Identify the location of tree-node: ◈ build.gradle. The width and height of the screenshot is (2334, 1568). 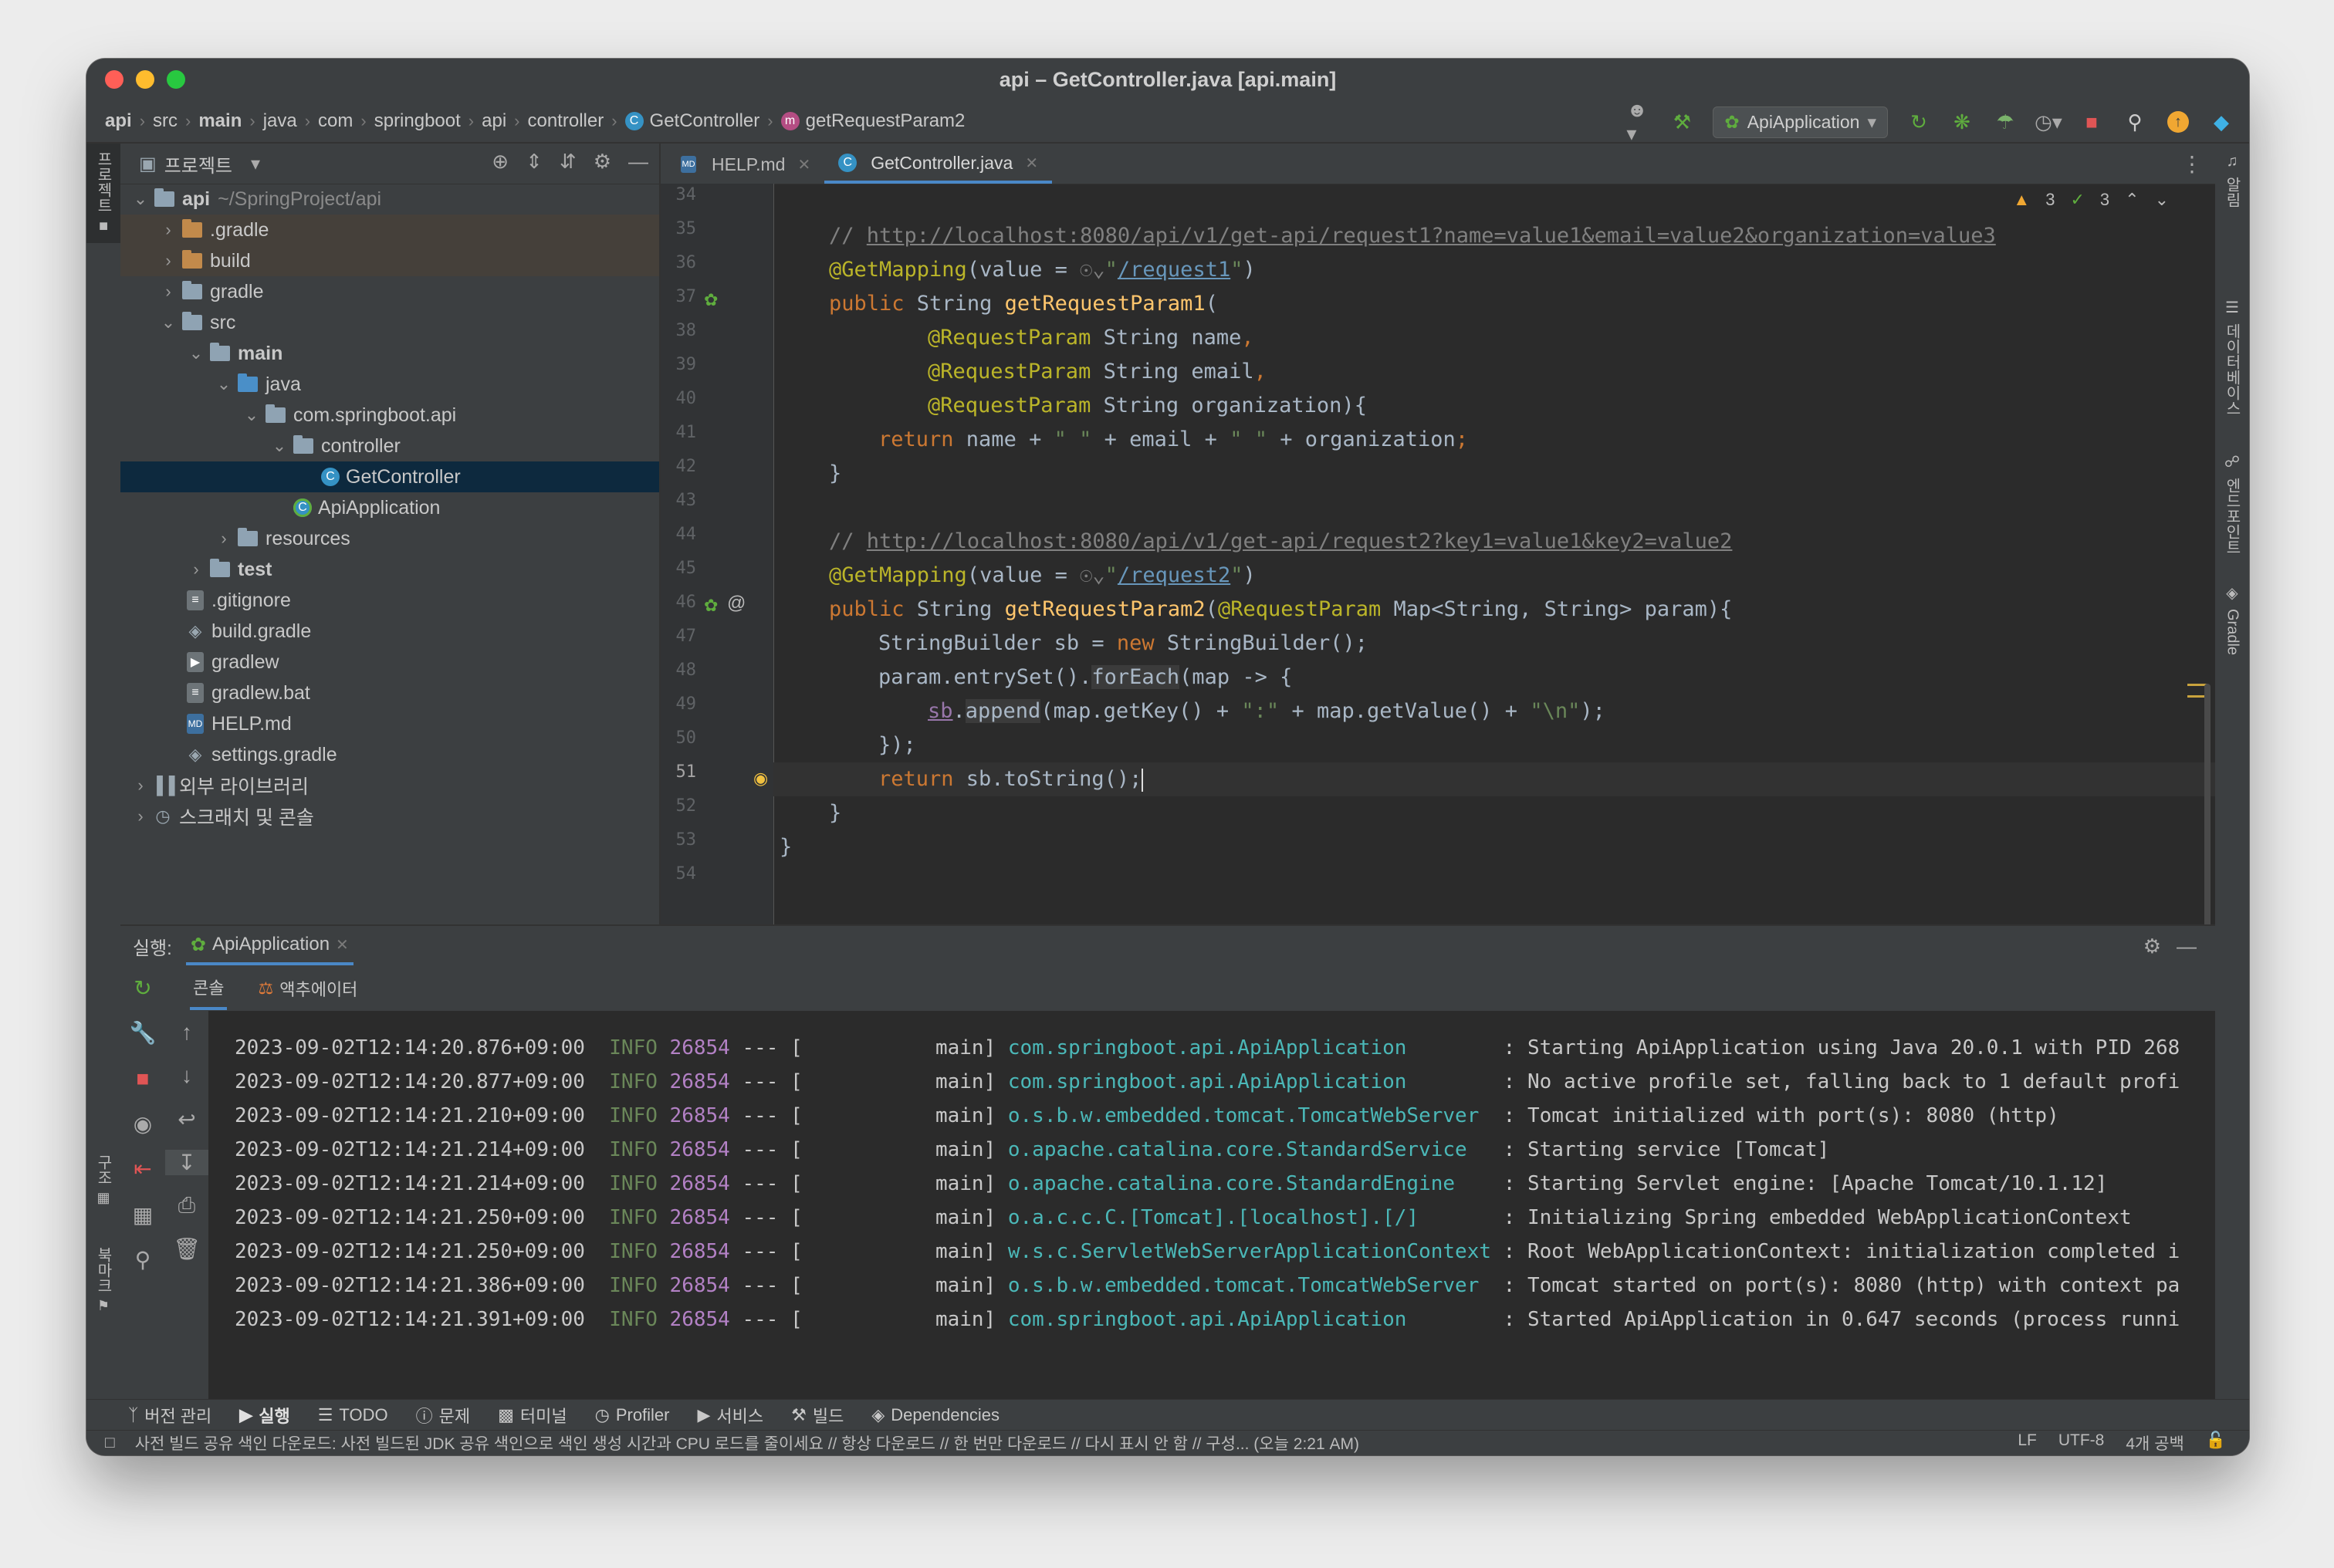
(389, 631).